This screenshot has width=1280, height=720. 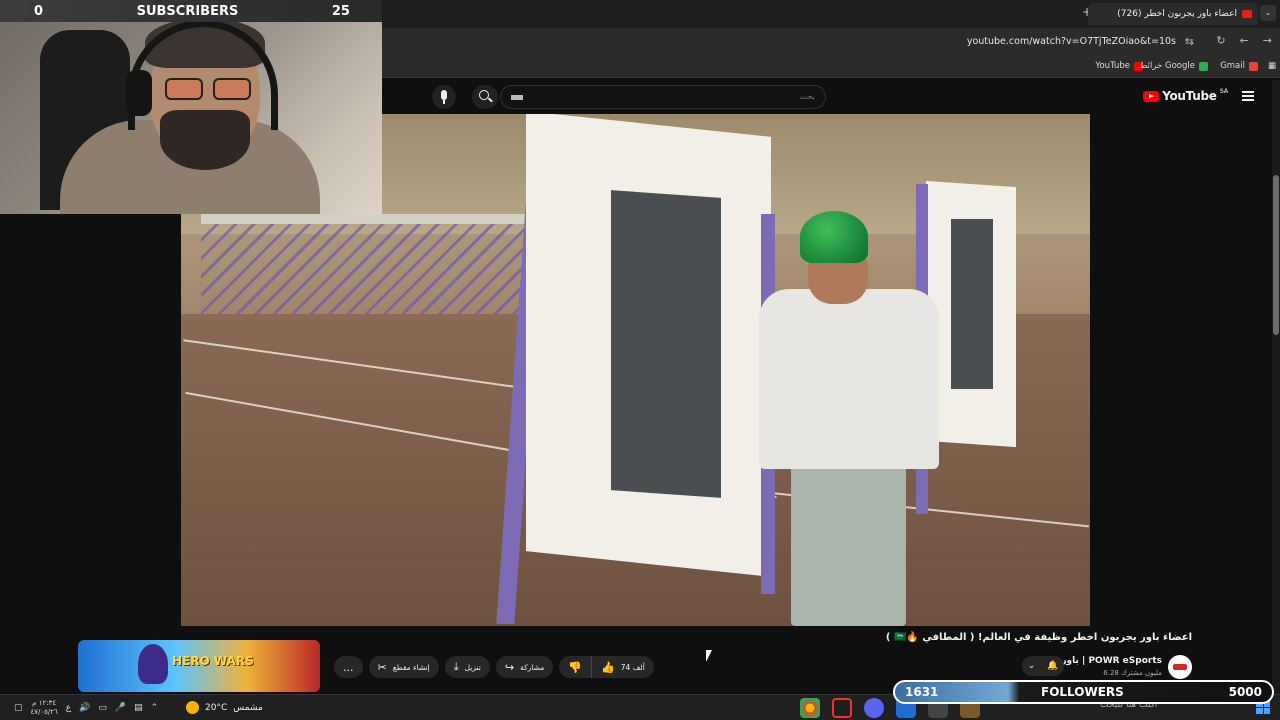 What do you see at coordinates (1276, 255) in the screenshot?
I see `scrollbar-thumb` at bounding box center [1276, 255].